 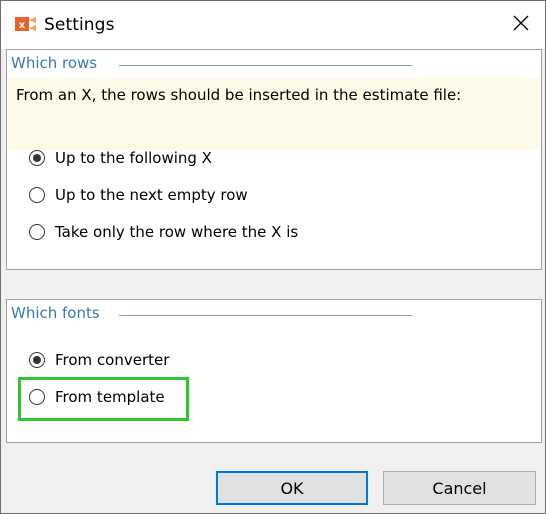 I want to click on radio-option-from-converter: From converter, so click(x=99, y=360).